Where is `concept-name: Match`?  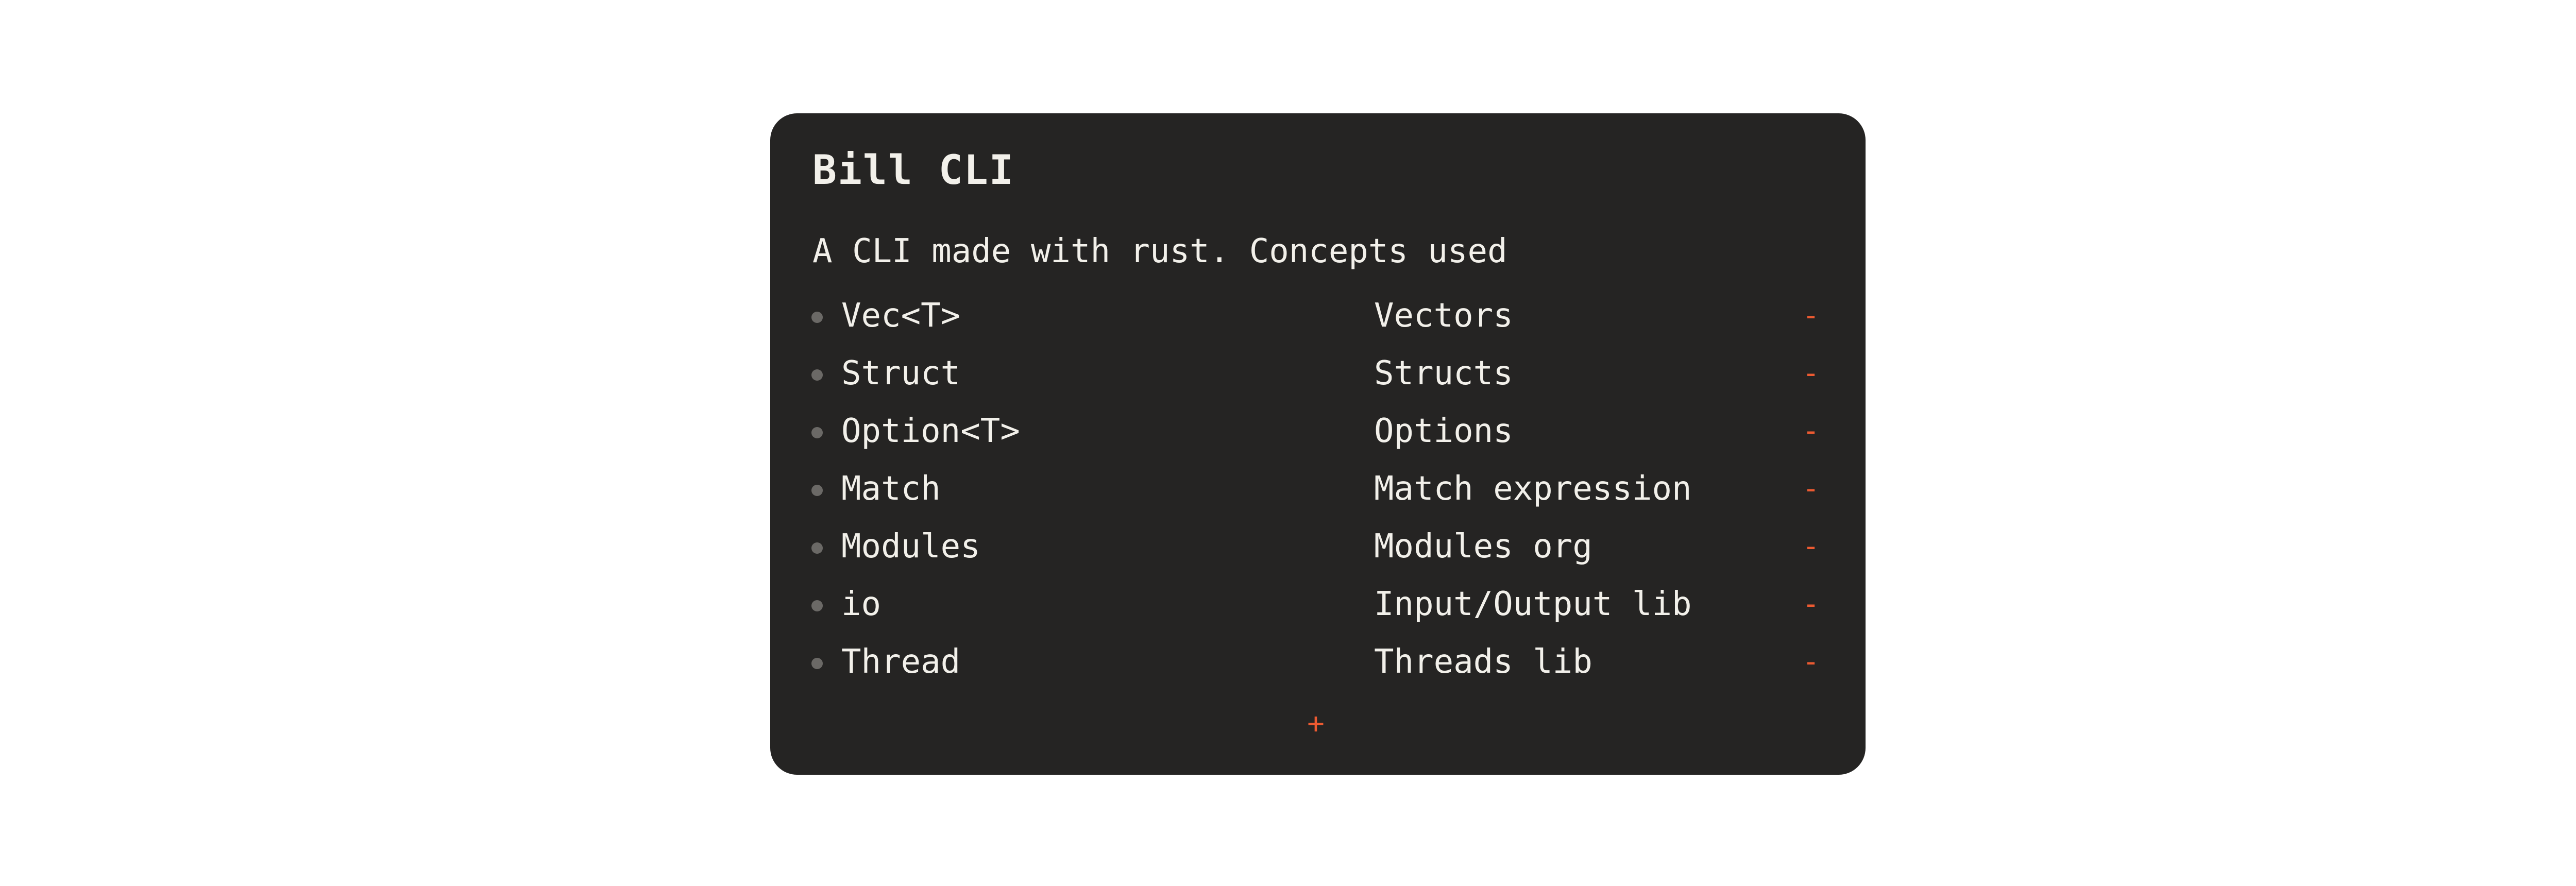 concept-name: Match is located at coordinates (891, 489).